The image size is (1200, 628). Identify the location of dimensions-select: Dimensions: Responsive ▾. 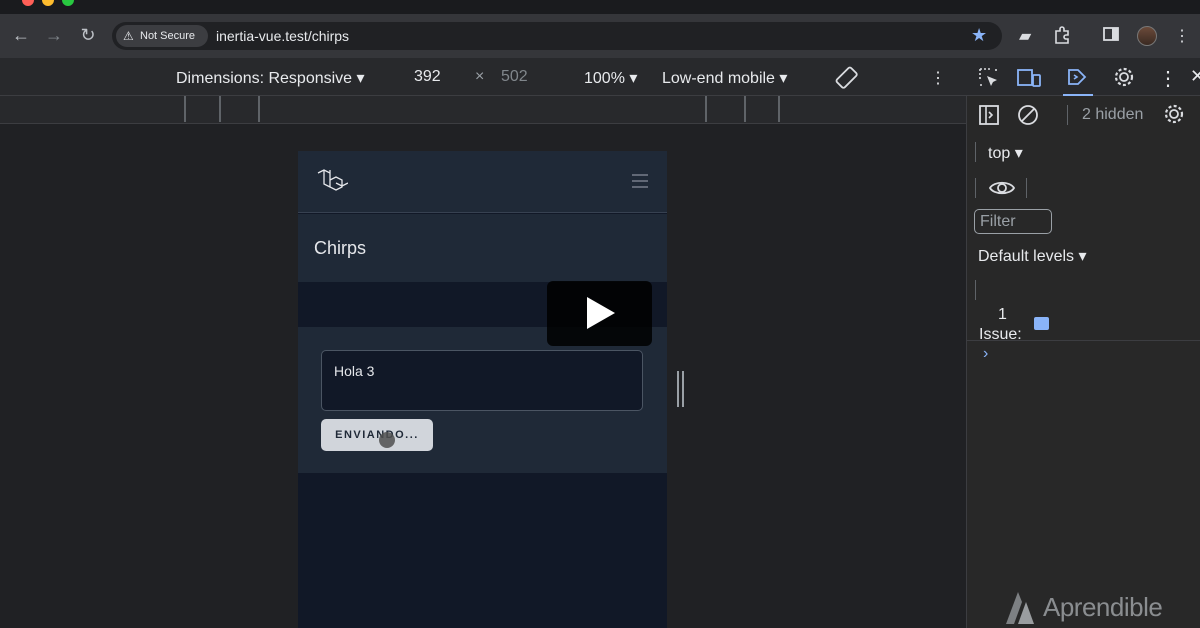
(270, 78).